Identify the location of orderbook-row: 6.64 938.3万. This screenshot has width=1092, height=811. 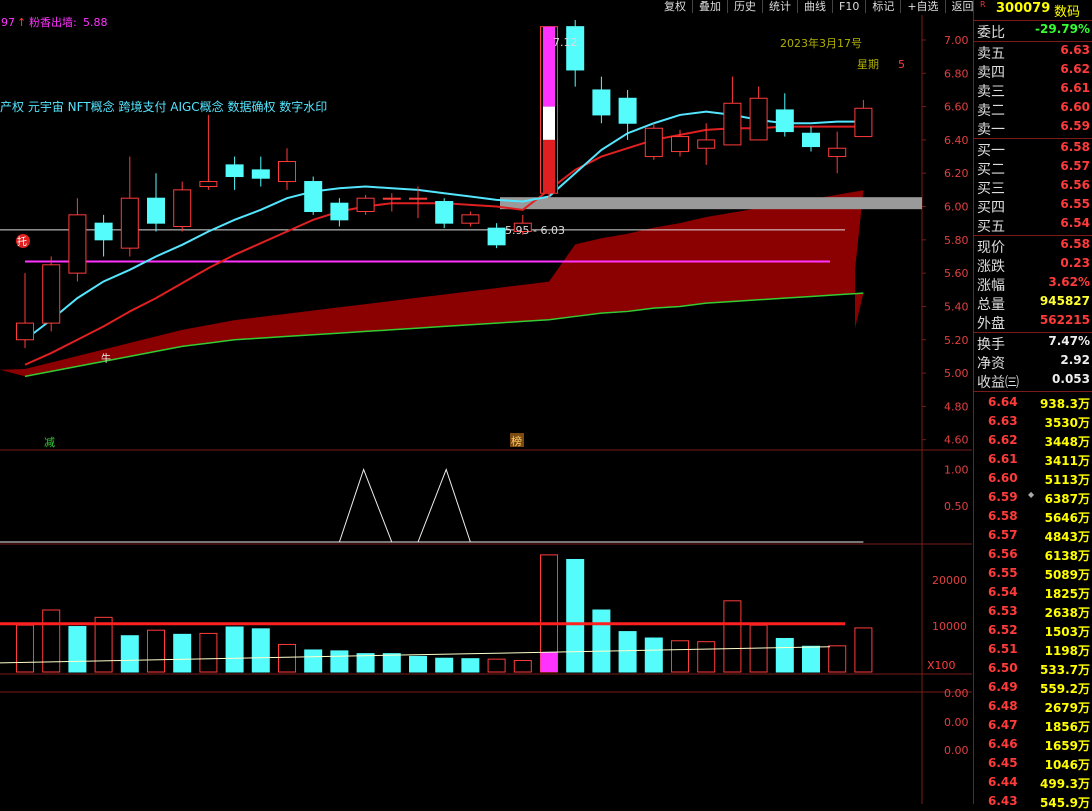
(1033, 402).